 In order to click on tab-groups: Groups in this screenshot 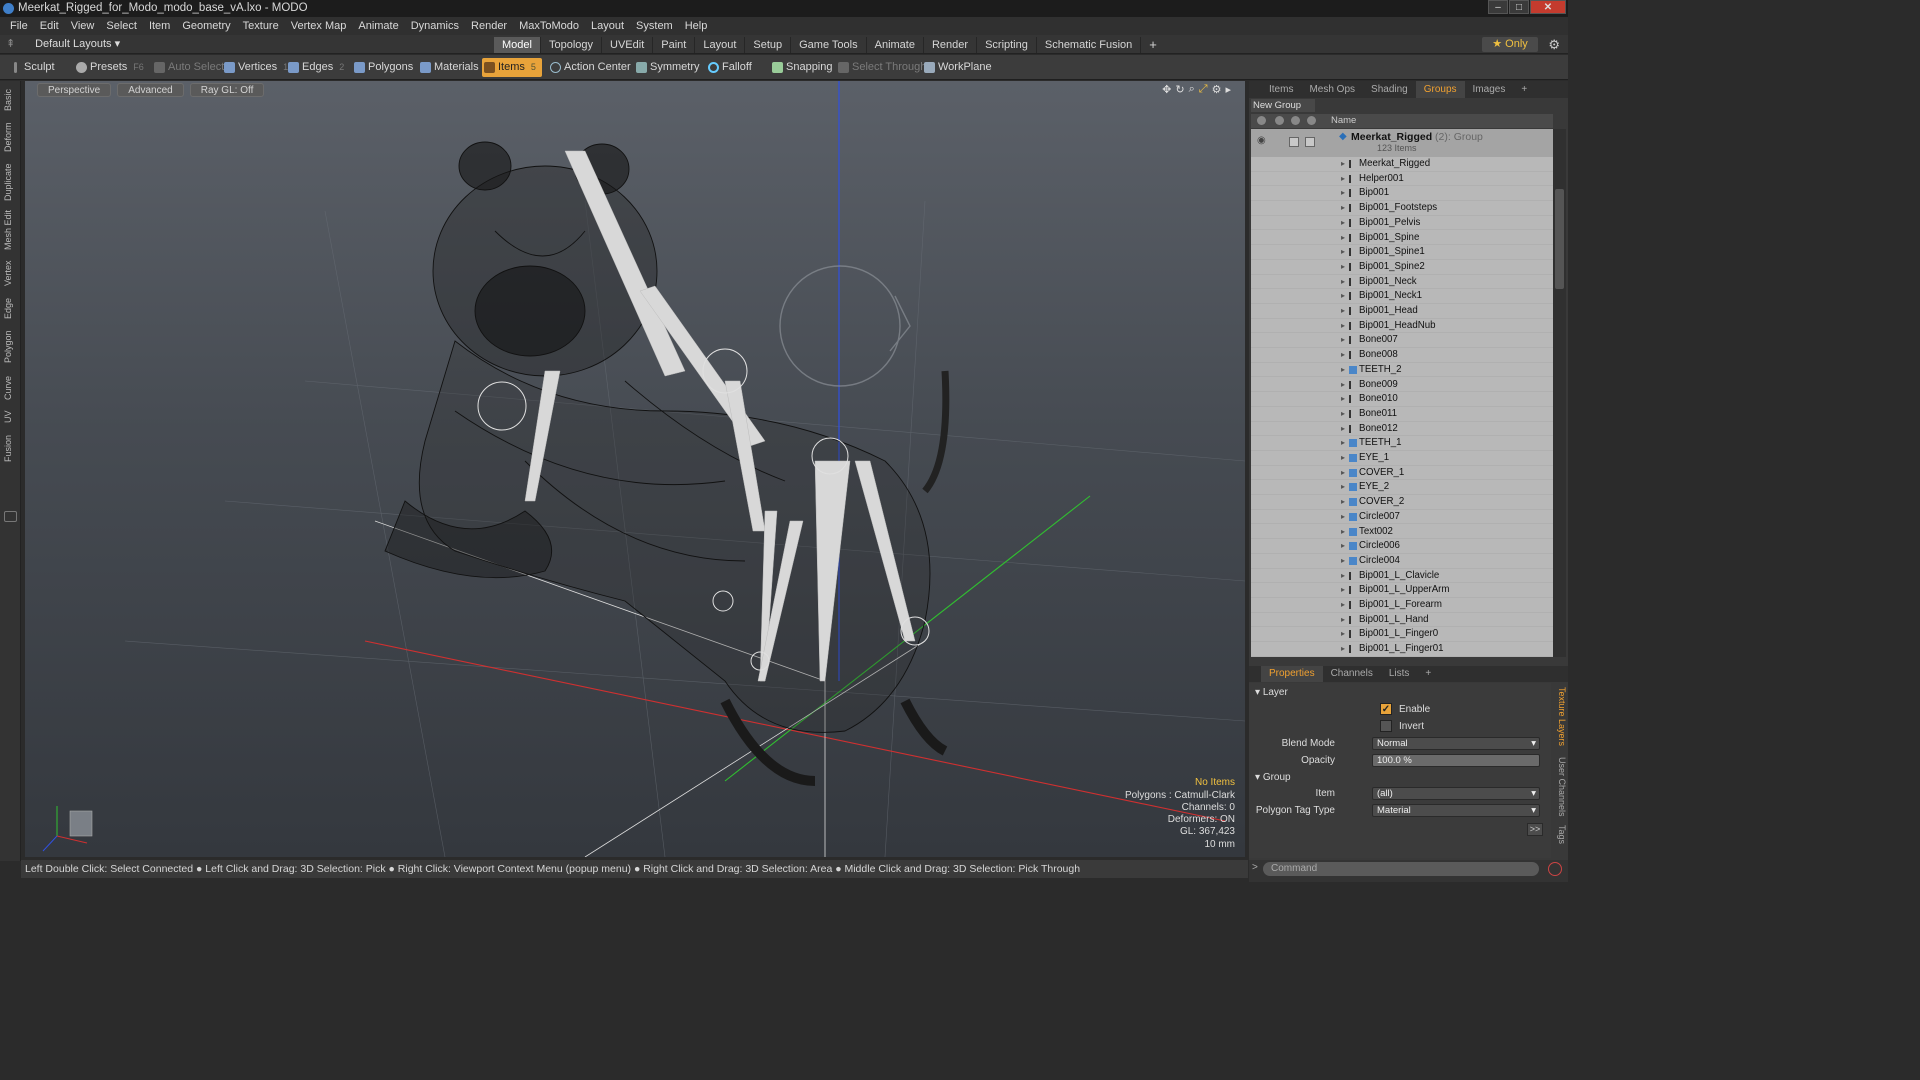, I will do `click(1440, 89)`.